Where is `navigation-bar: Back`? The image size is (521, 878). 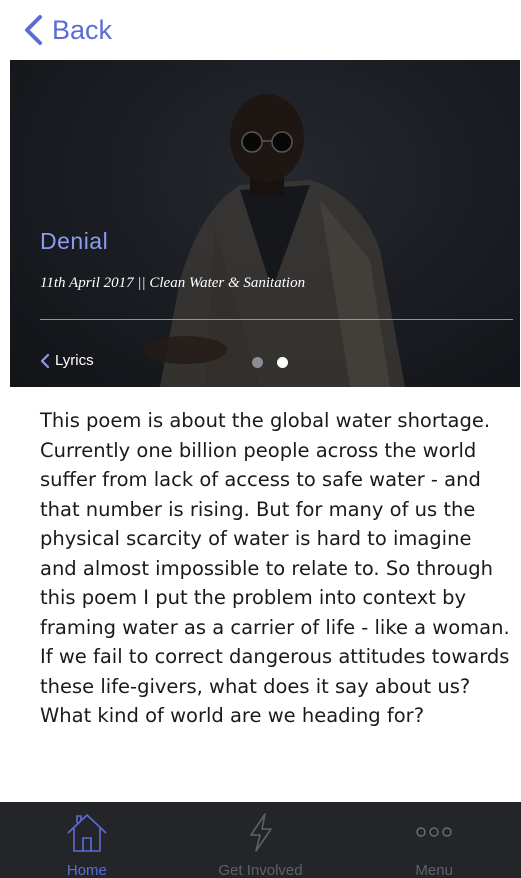 navigation-bar: Back is located at coordinates (260, 30).